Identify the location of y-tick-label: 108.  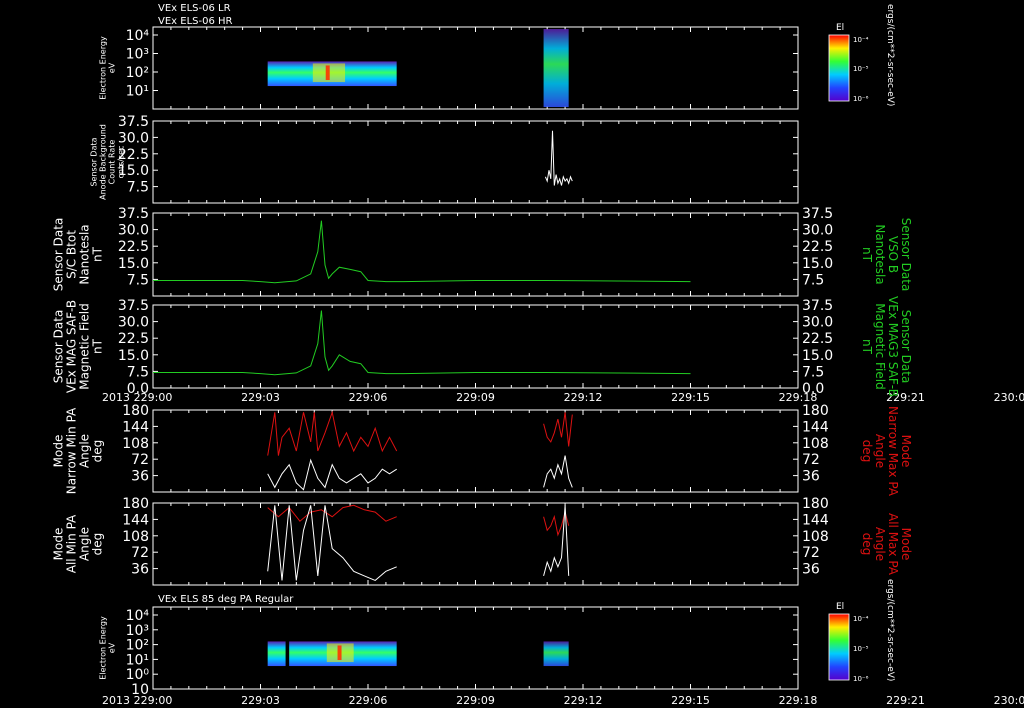
(135, 444).